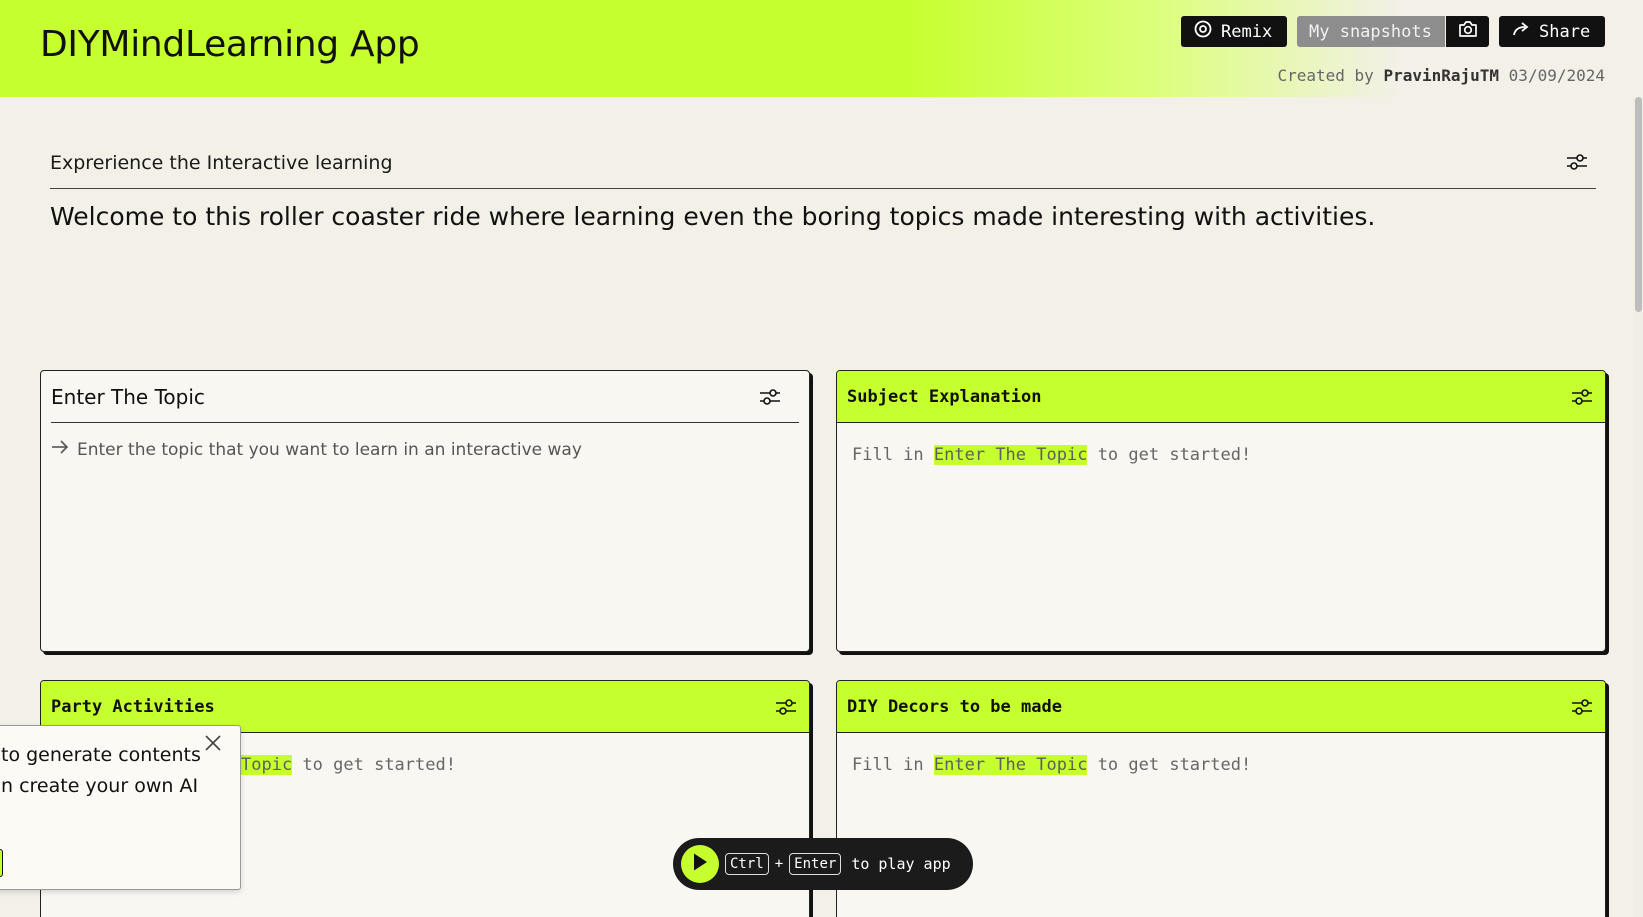 The image size is (1643, 917). Describe the element at coordinates (128, 396) in the screenshot. I see `topic-card-title: Enter The Topic` at that location.